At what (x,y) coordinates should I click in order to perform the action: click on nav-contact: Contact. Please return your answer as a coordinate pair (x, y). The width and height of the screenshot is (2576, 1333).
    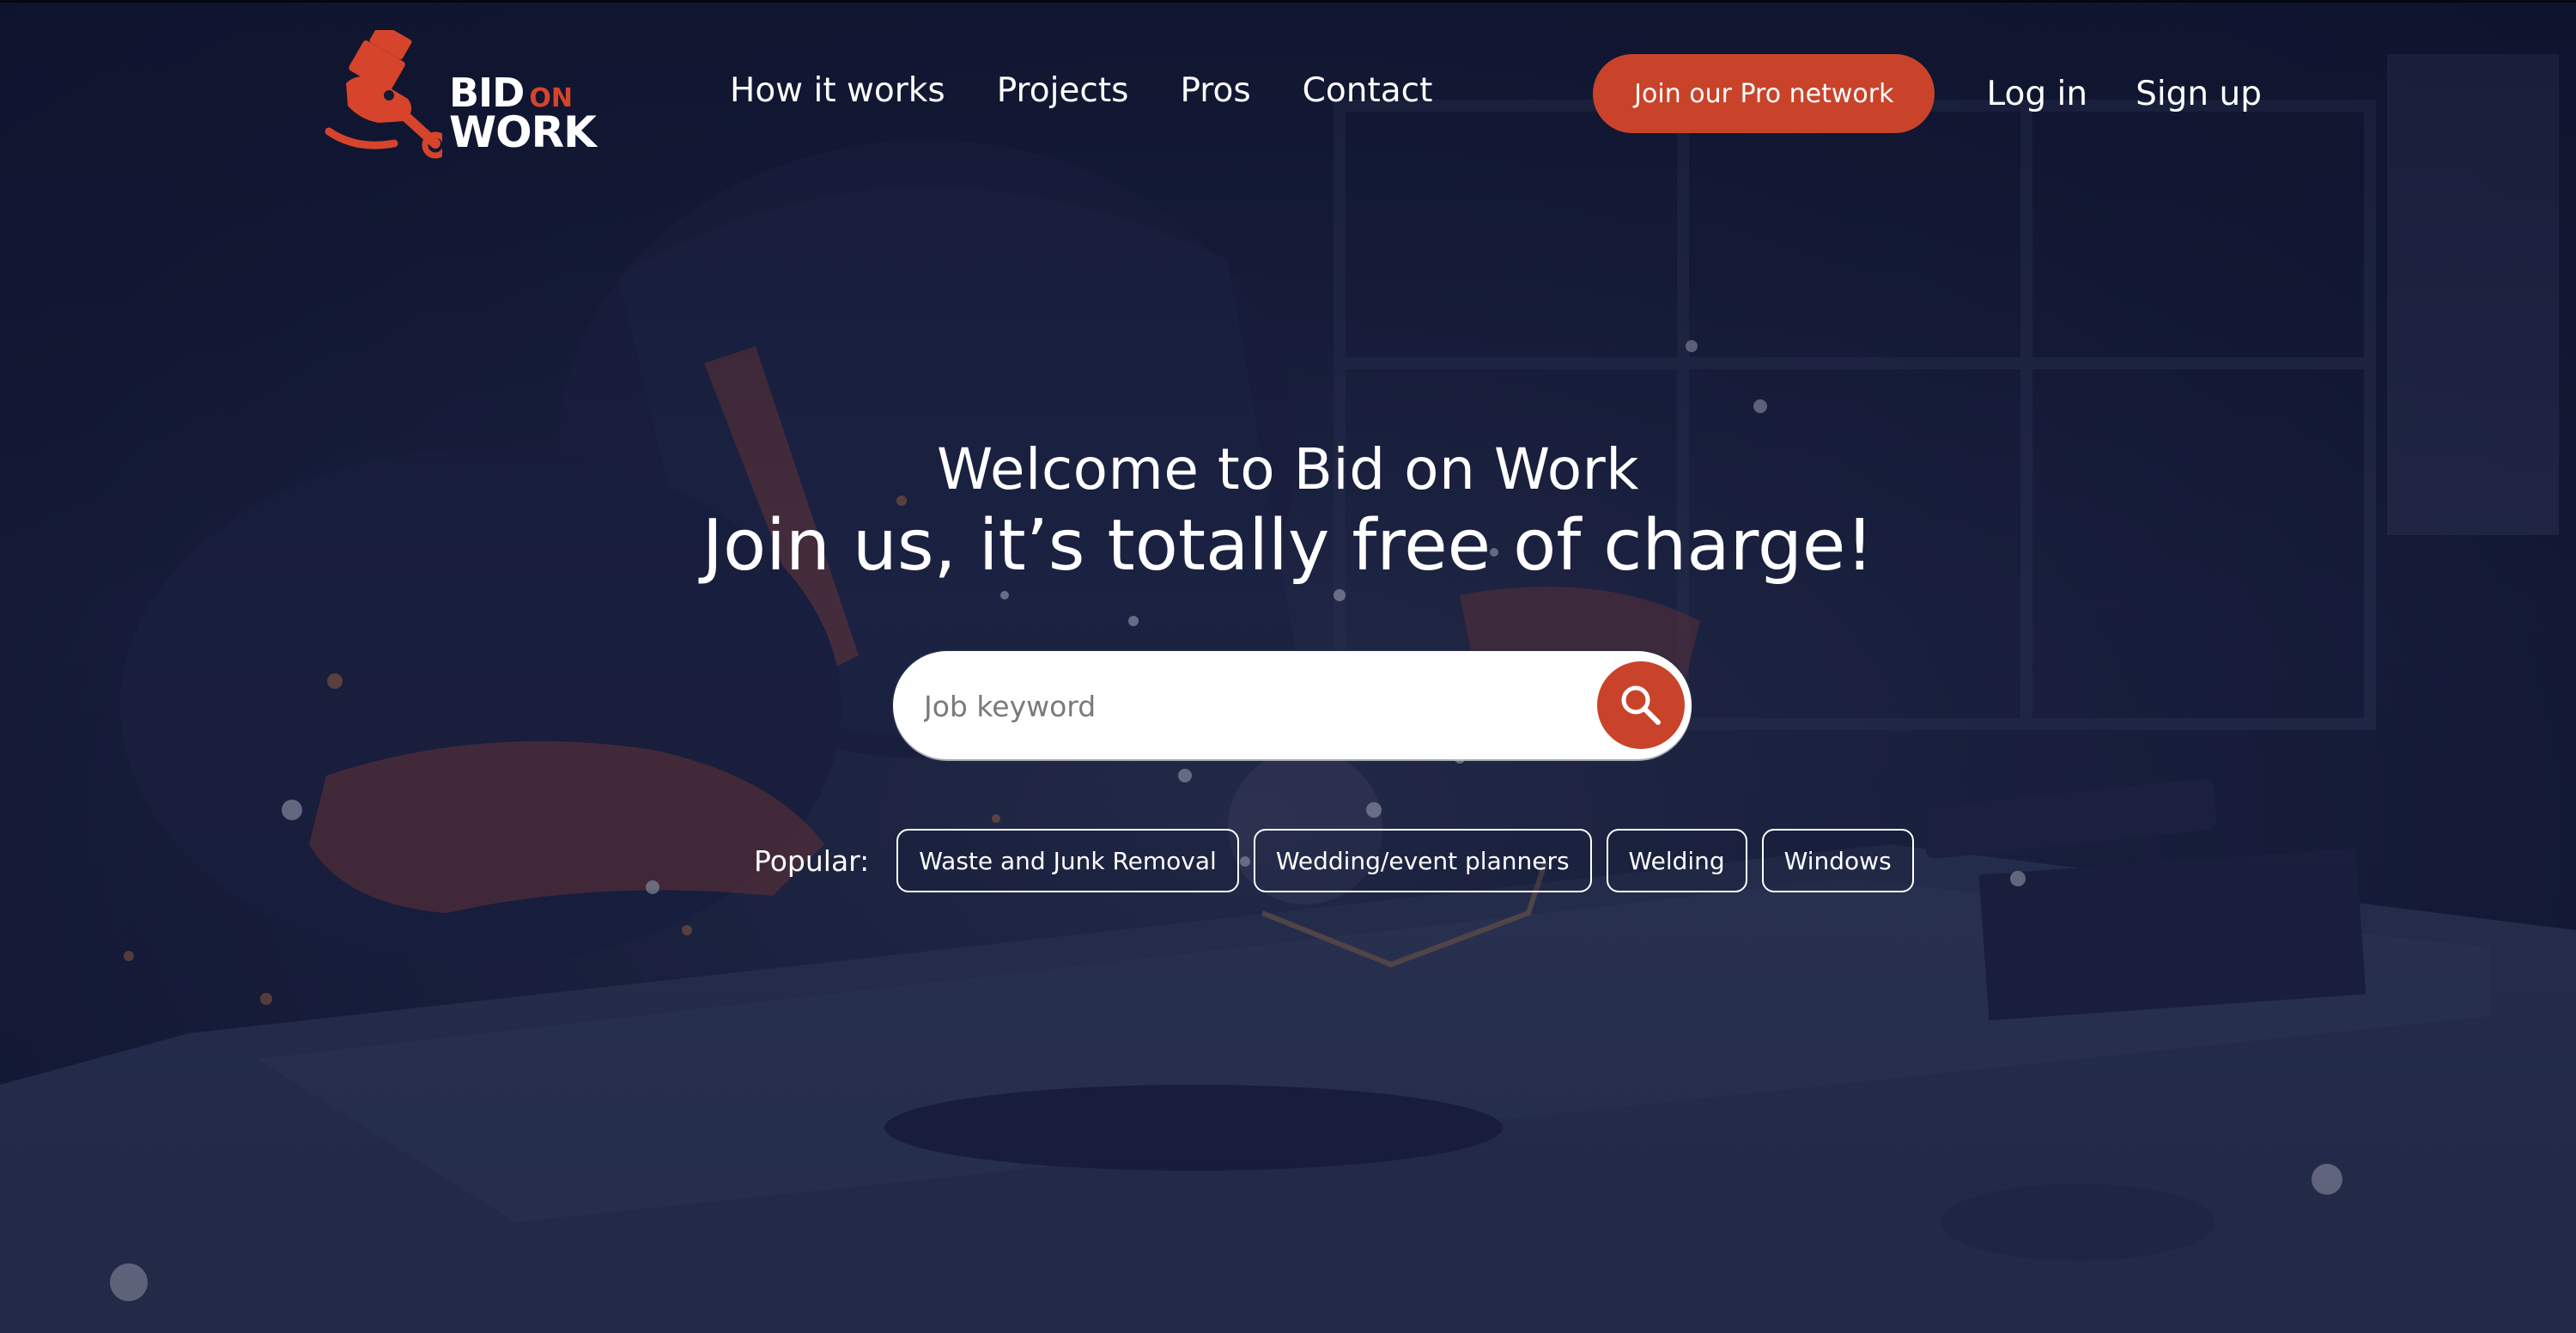
    Looking at the image, I should click on (1368, 90).